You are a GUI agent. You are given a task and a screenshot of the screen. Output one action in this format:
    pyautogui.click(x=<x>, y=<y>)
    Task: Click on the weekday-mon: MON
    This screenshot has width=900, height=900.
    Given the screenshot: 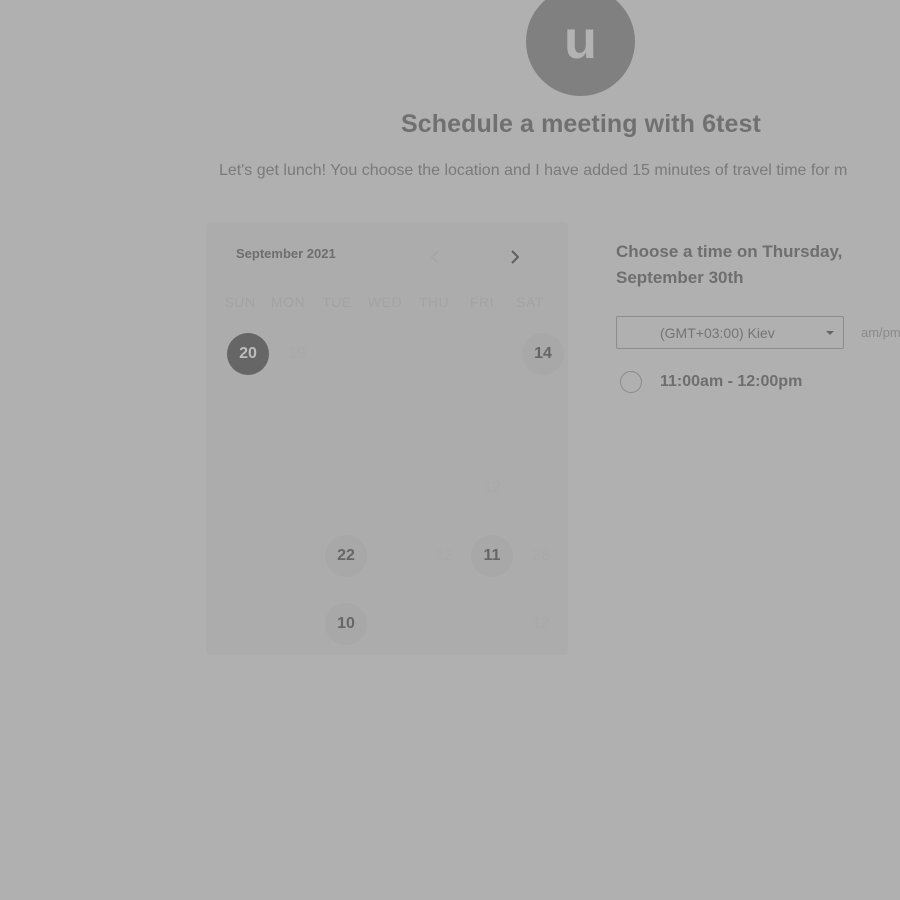 What is the action you would take?
    pyautogui.click(x=288, y=302)
    